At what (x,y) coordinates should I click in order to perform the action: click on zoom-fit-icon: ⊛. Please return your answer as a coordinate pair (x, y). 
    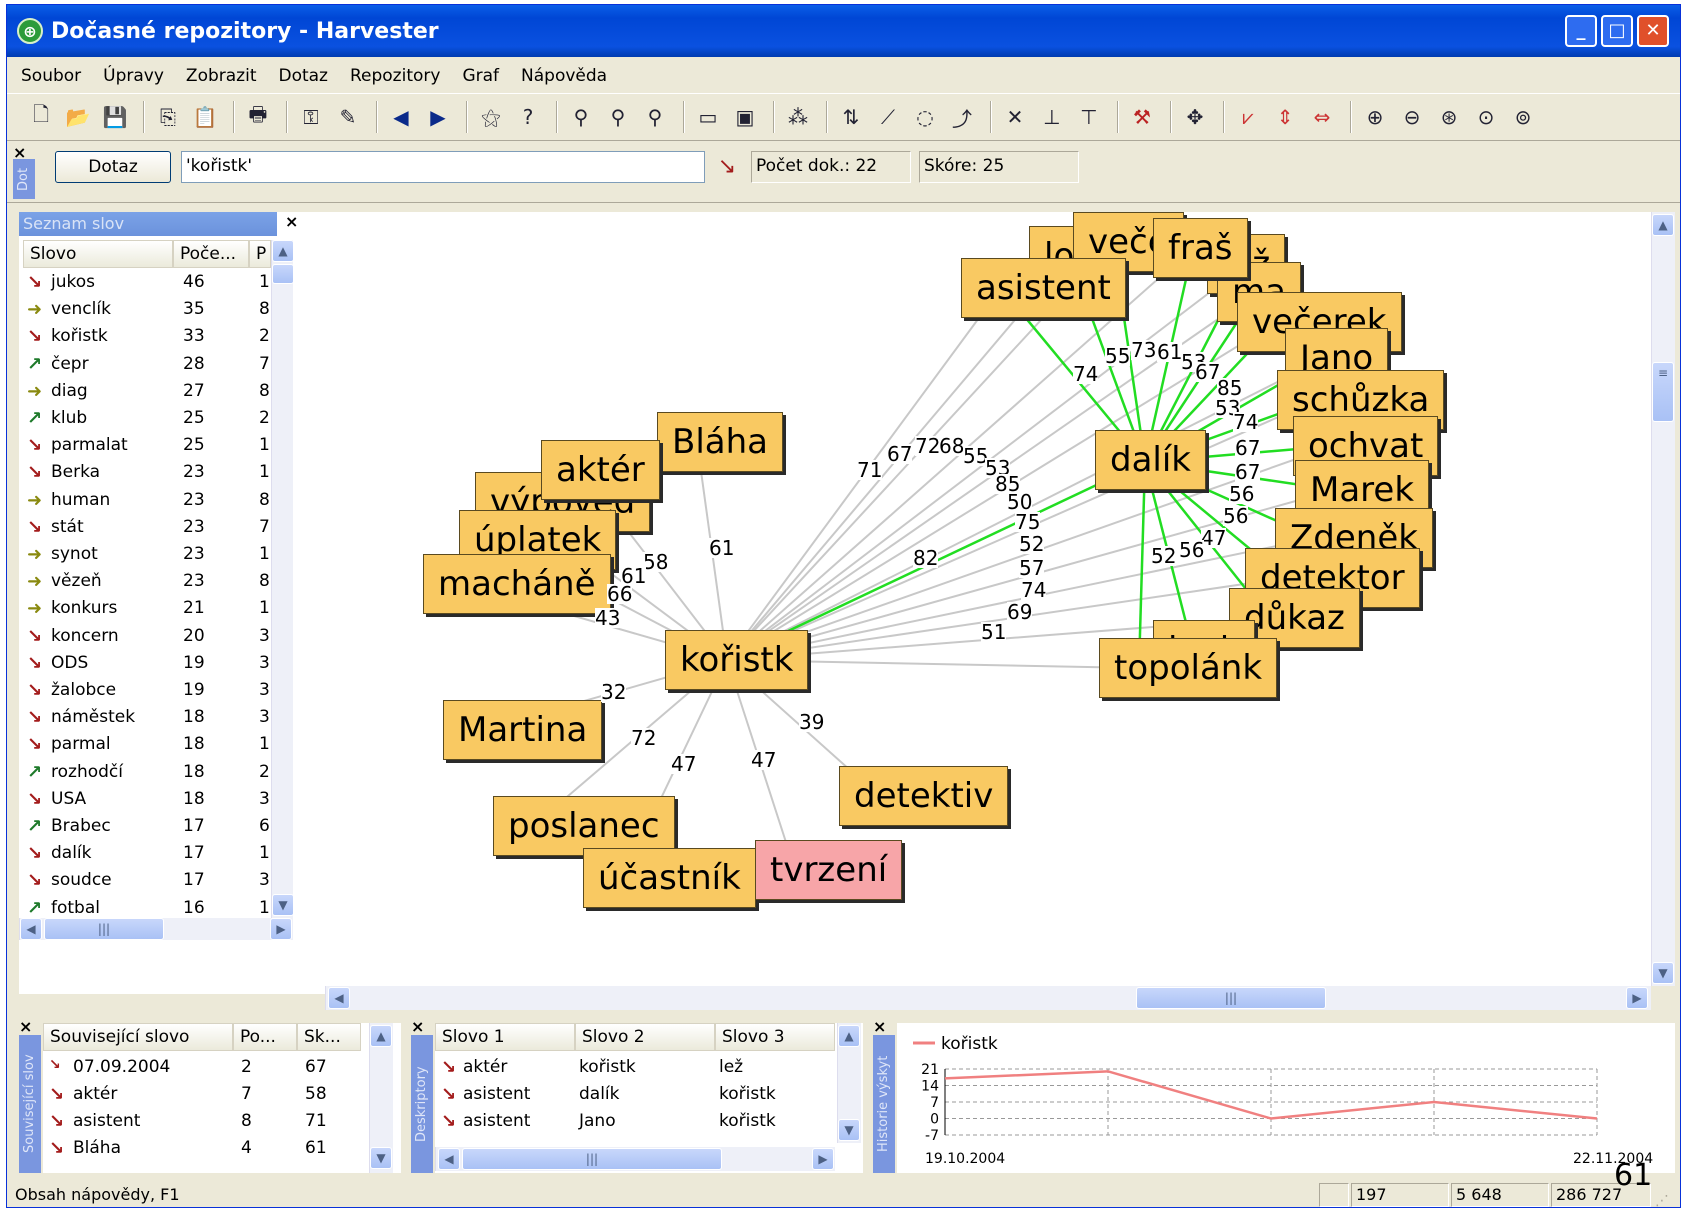
    Looking at the image, I should click on (1449, 117).